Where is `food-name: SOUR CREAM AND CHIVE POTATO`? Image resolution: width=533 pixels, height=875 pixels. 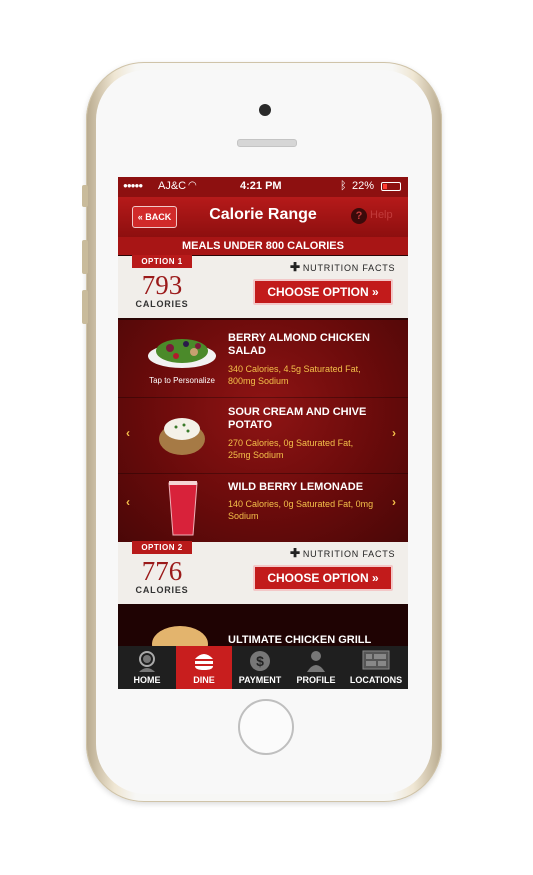 food-name: SOUR CREAM AND CHIVE POTATO is located at coordinates (297, 418).